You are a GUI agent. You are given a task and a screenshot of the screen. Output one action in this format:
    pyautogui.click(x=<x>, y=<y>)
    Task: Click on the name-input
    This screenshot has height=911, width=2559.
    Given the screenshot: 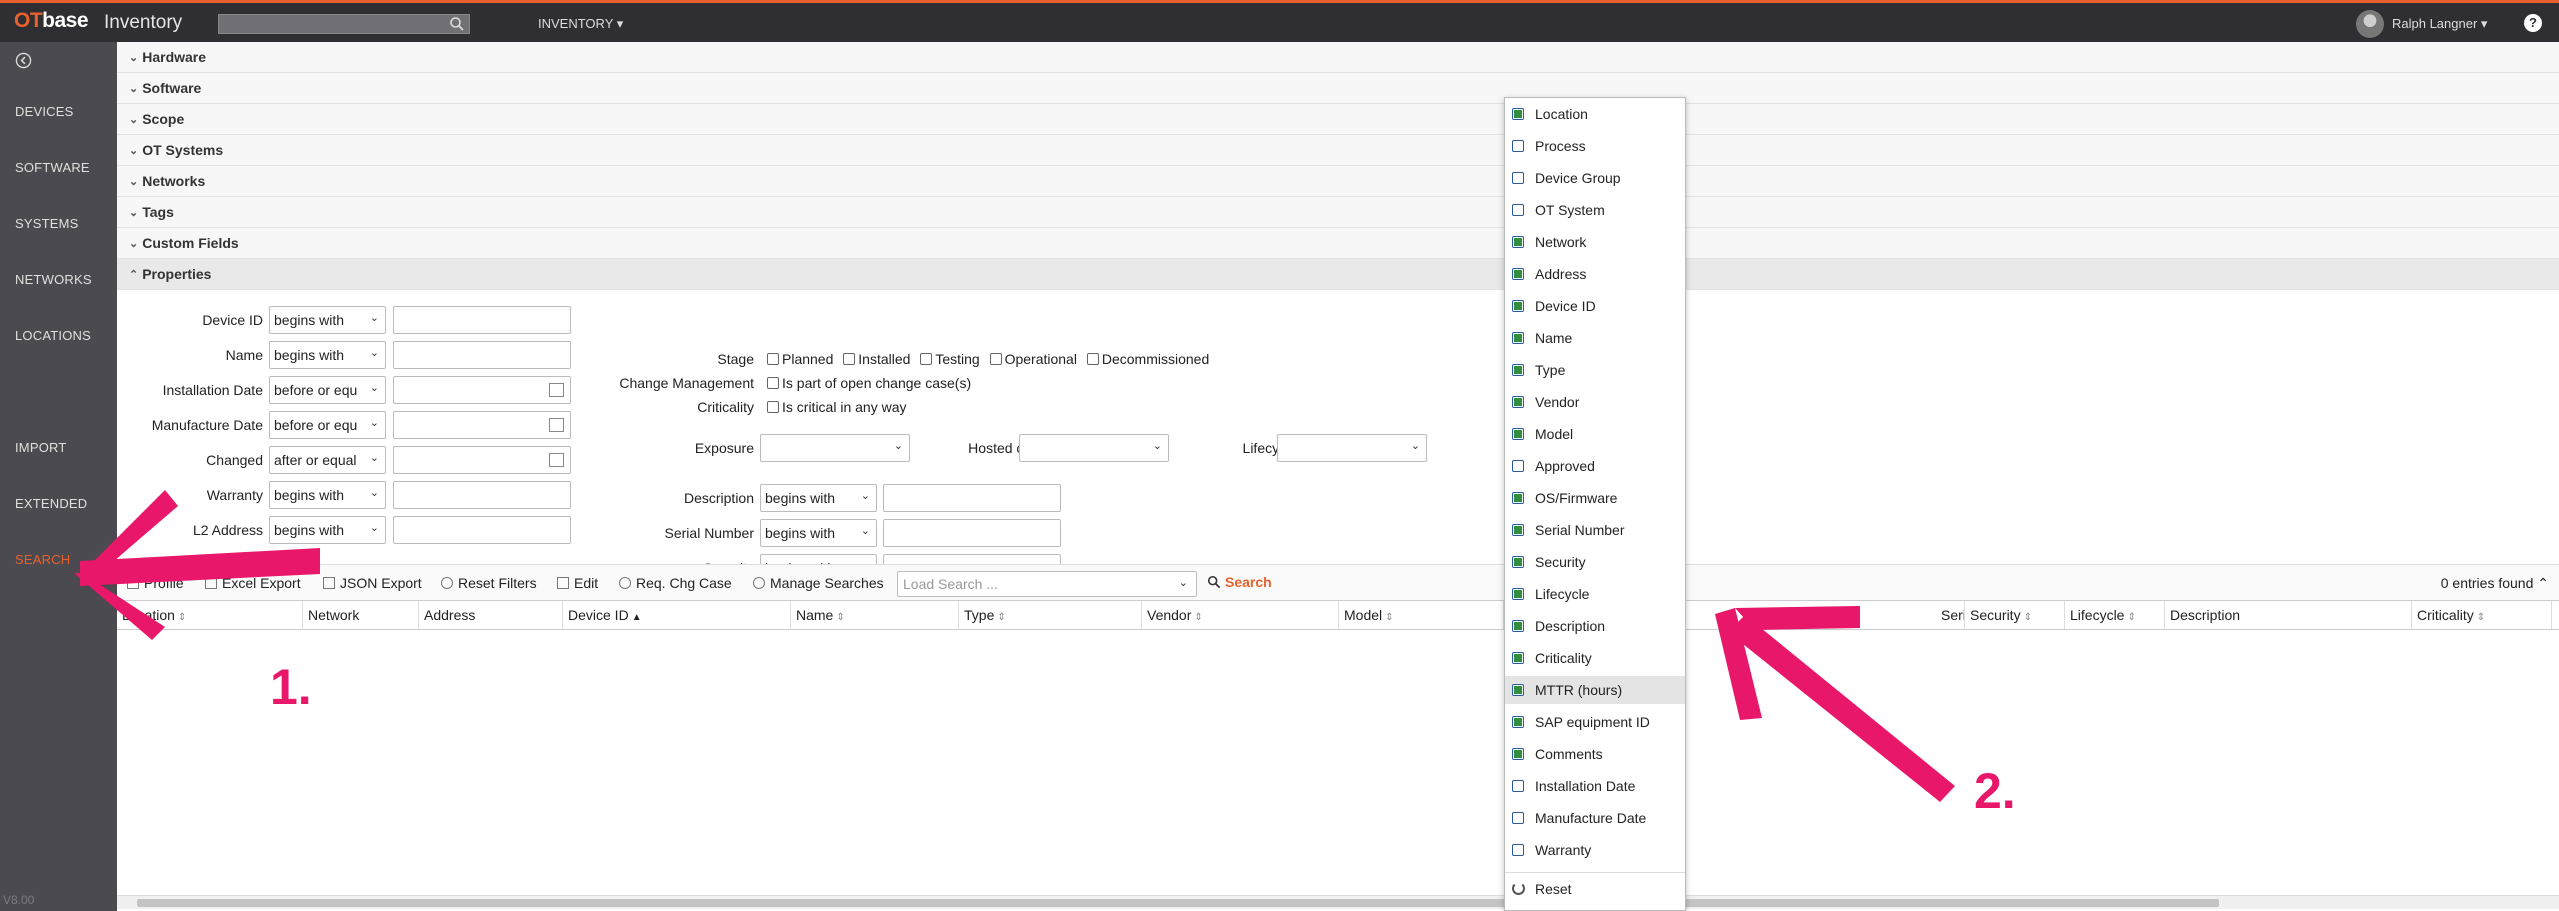 What is the action you would take?
    pyautogui.click(x=482, y=355)
    